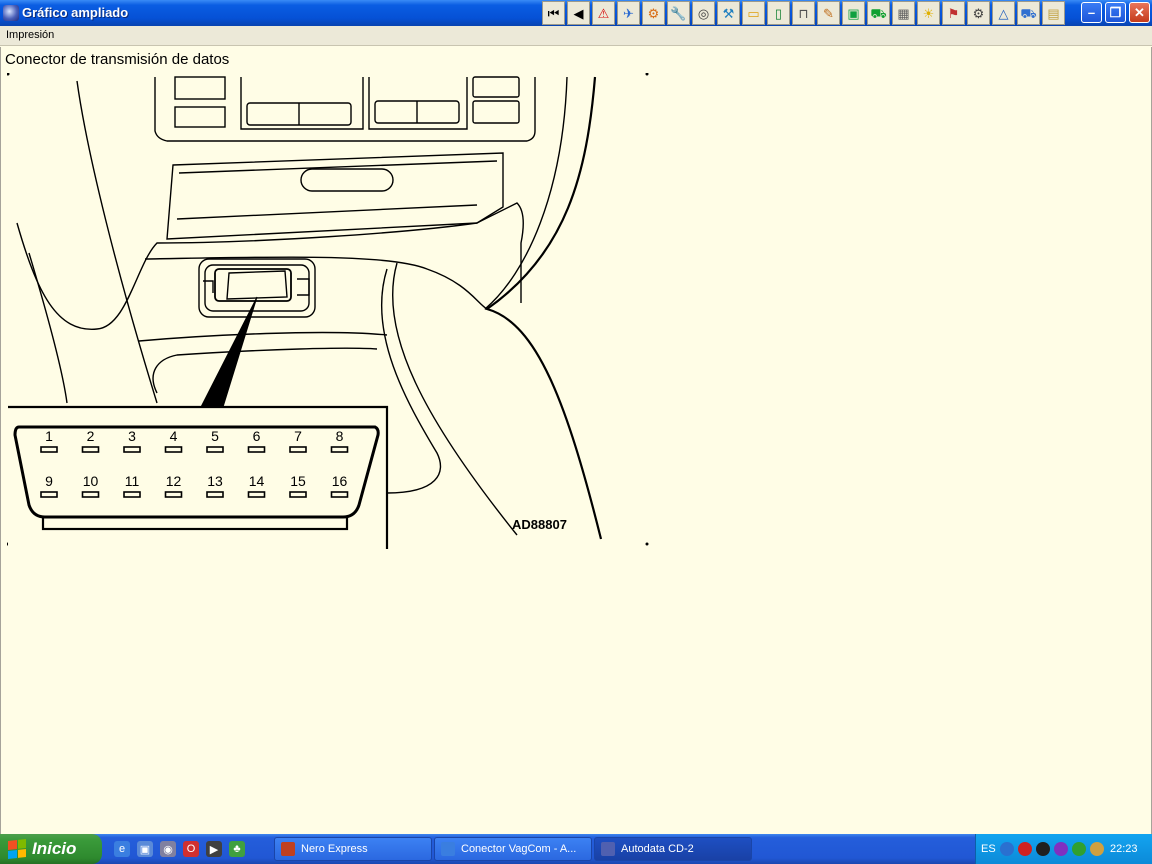  I want to click on service-button: ⚑, so click(953, 13).